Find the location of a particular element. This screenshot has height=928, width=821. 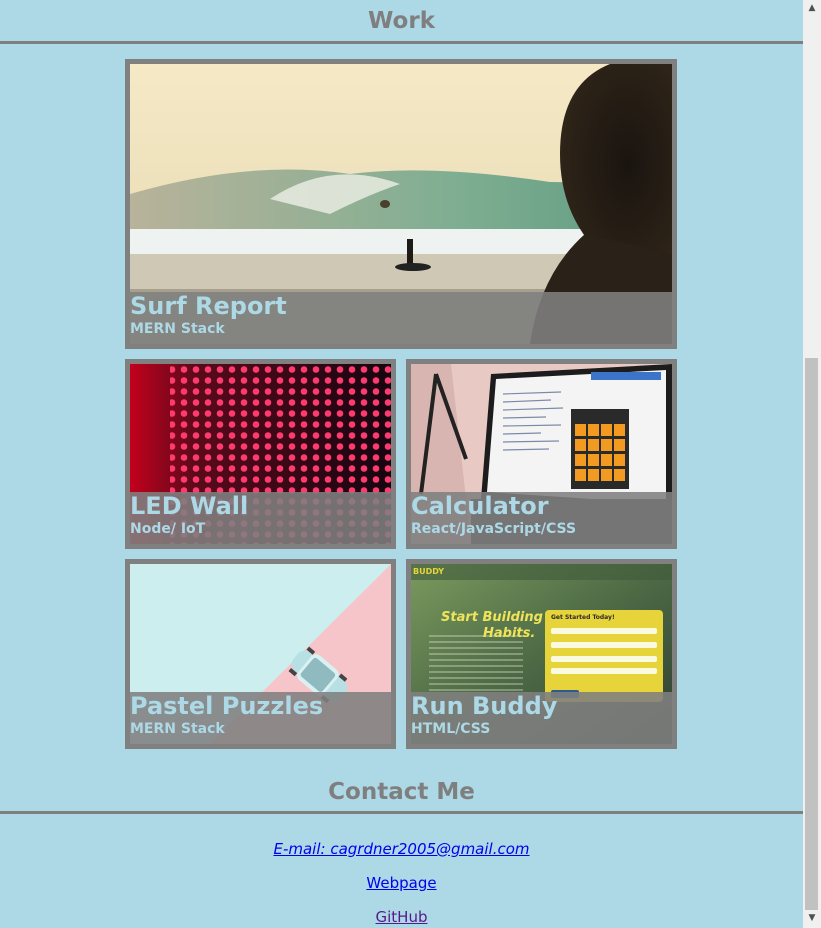

work-heading: Work is located at coordinates (401, 21).